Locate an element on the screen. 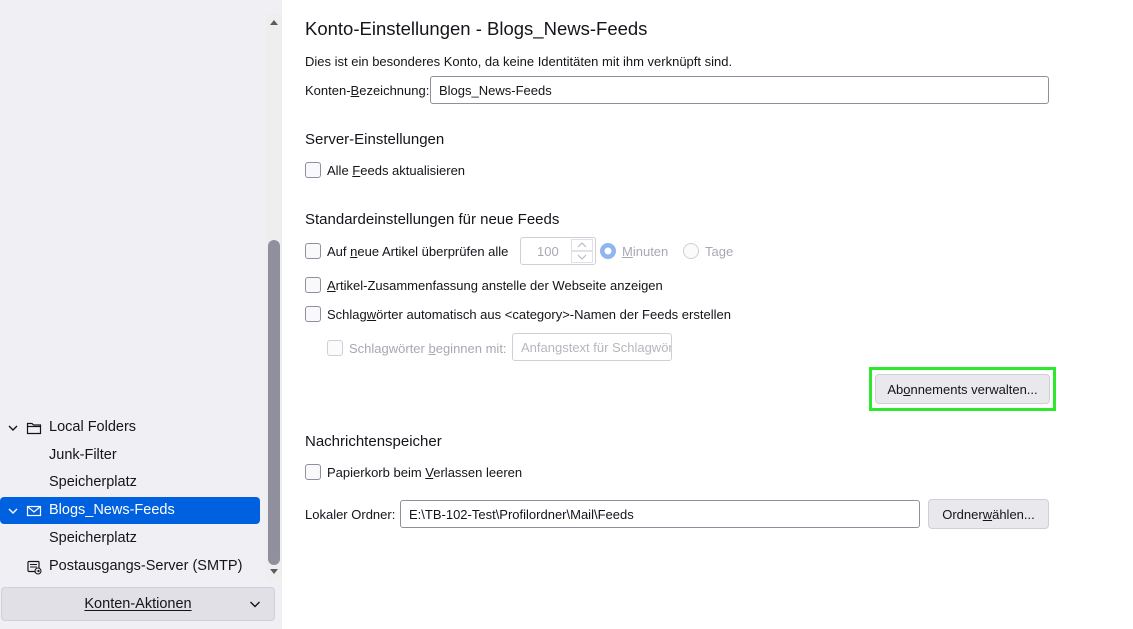 The height and width of the screenshot is (629, 1133). account-name-label: Konten-Bezeichnung: is located at coordinates (367, 90).